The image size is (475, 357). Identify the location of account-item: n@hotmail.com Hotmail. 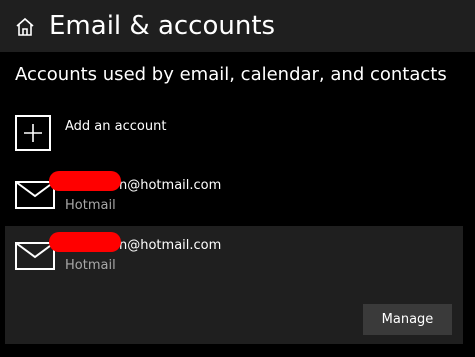
(234, 194).